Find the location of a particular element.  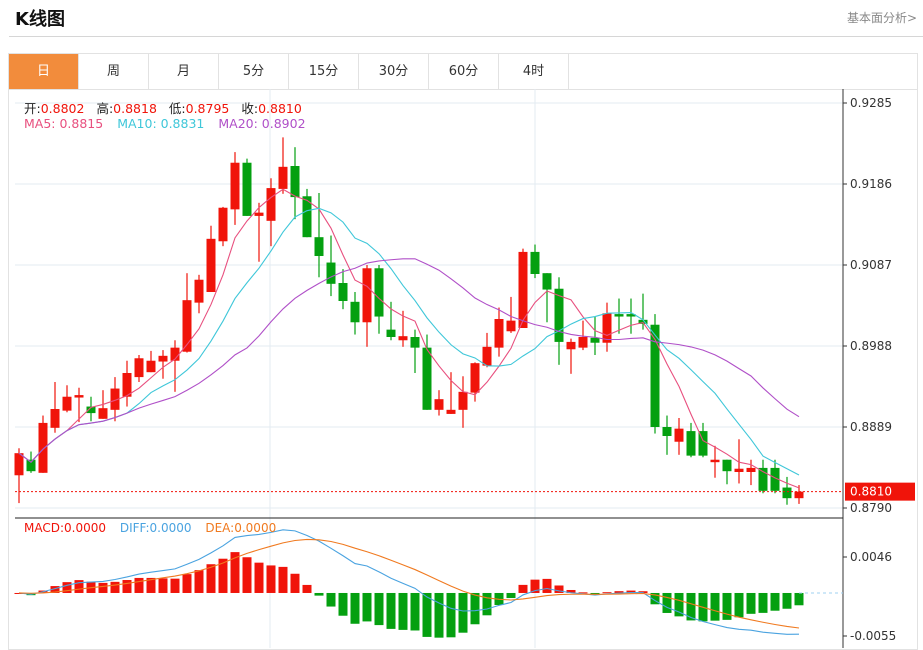

high-value: 0.8818 is located at coordinates (135, 108).